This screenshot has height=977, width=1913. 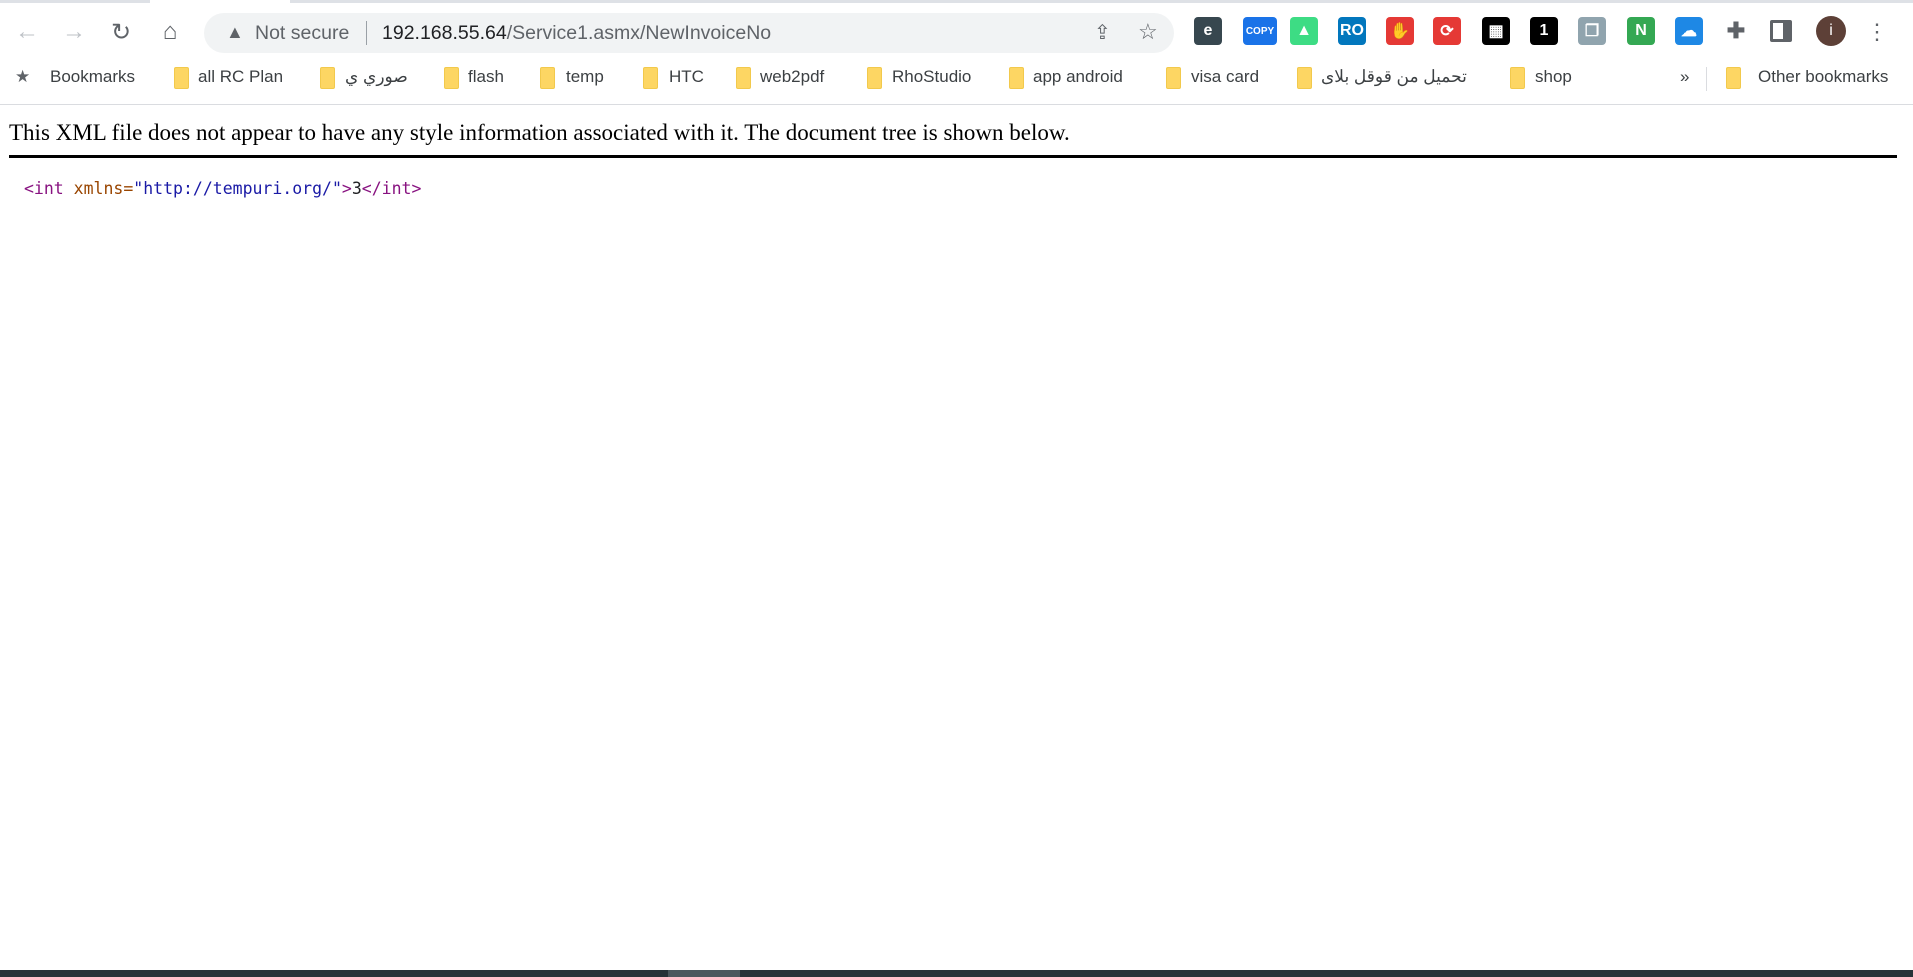 What do you see at coordinates (237, 188) in the screenshot?
I see `xml-attr-value: "http://tempuri.org/"` at bounding box center [237, 188].